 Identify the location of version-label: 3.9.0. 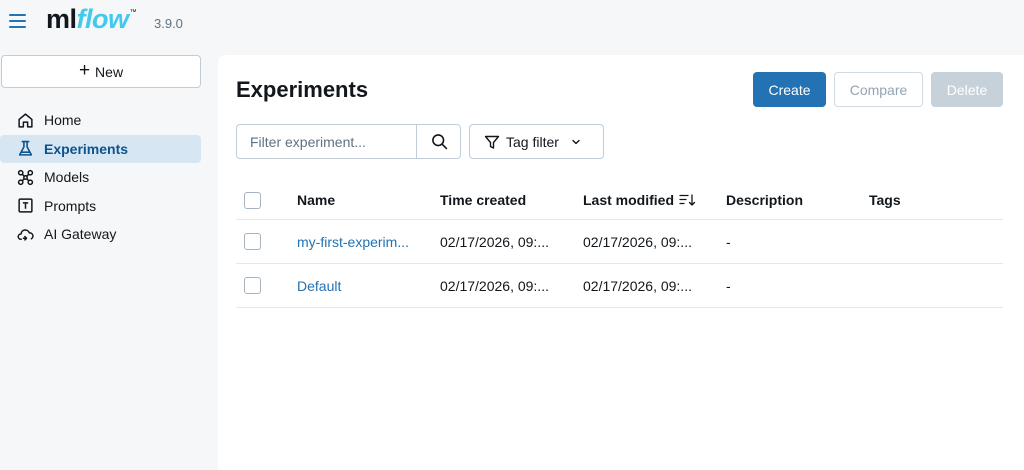
(168, 23).